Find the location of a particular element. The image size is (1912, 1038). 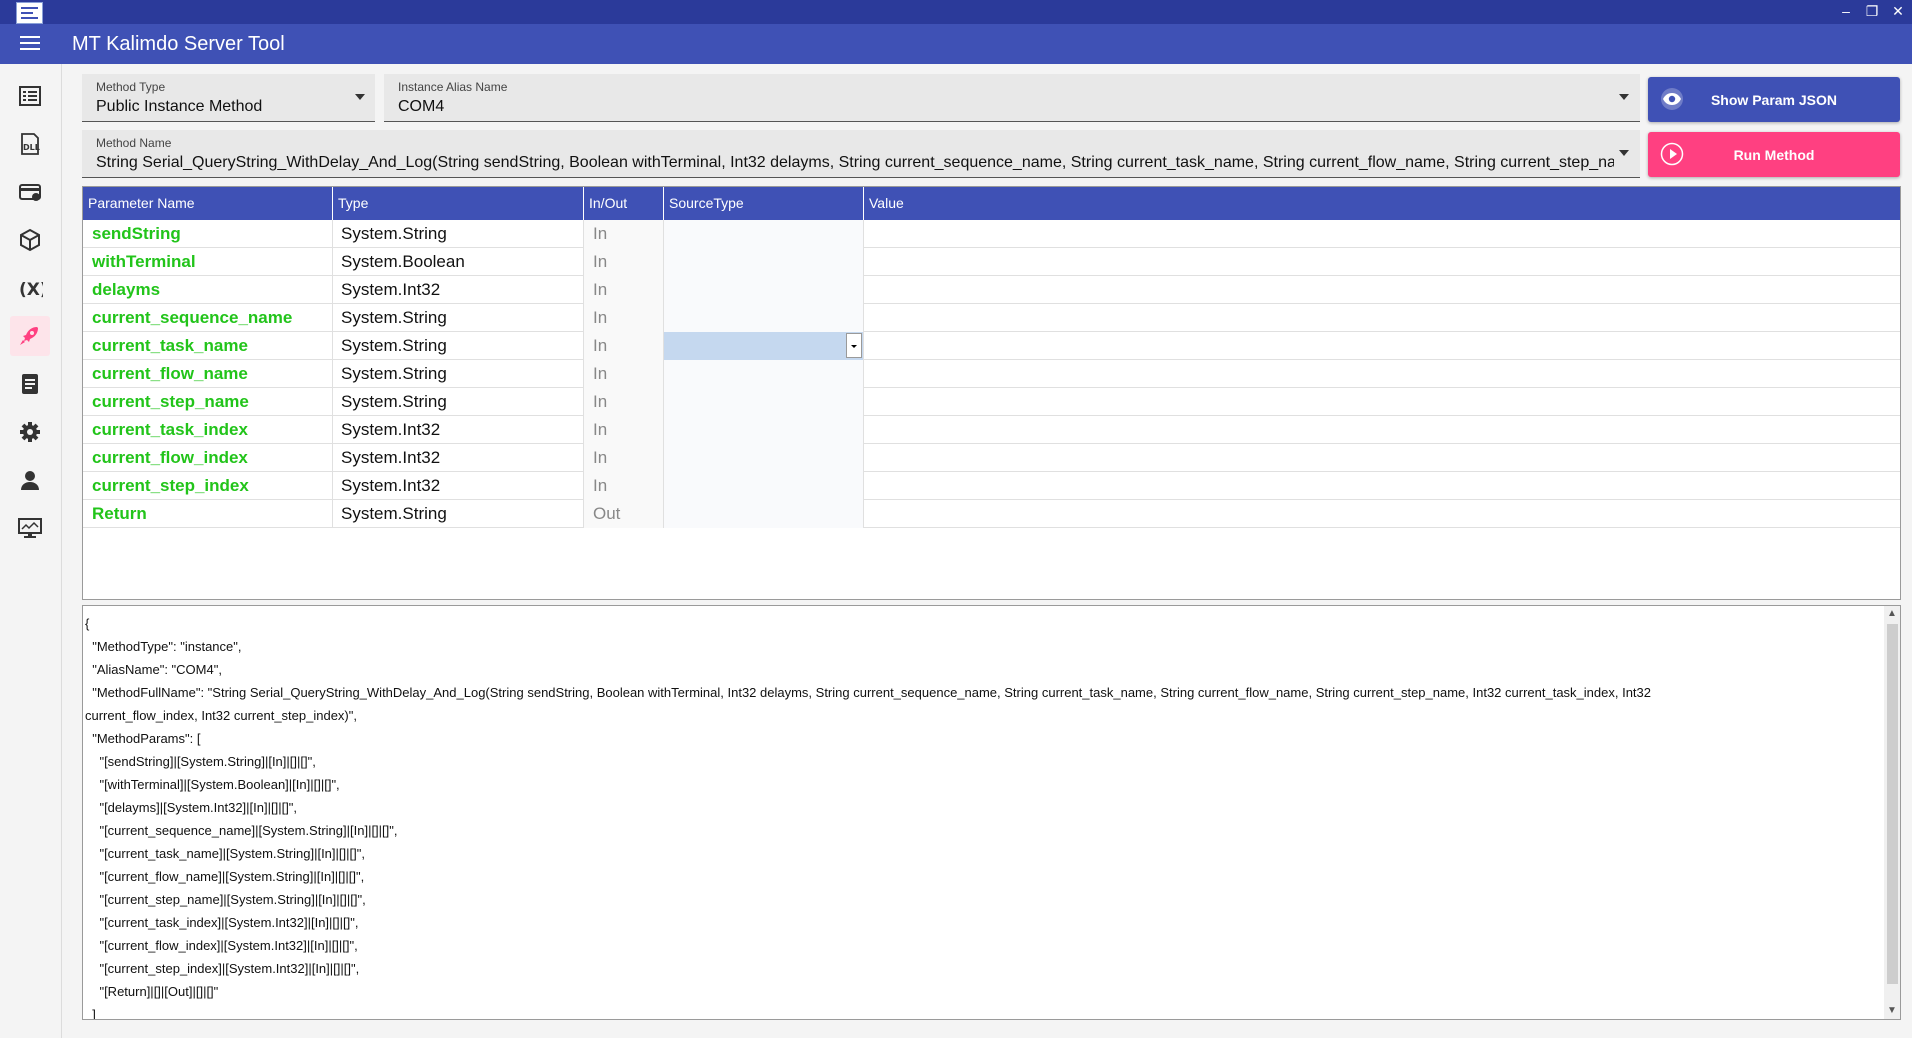

column-header-in-out: In/Out is located at coordinates (624, 203).